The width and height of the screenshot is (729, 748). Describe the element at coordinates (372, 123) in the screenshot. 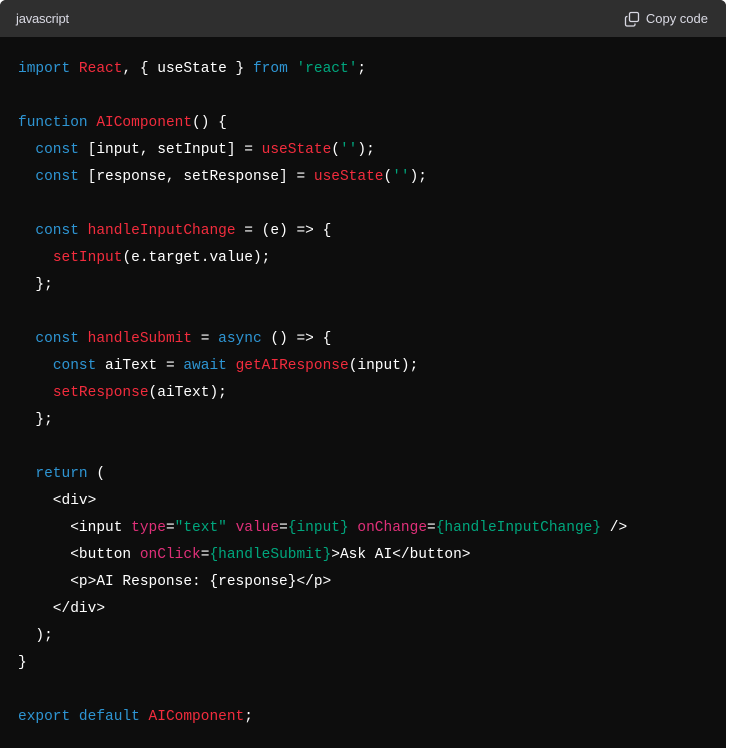

I see `code-line: function AIComponent() {` at that location.